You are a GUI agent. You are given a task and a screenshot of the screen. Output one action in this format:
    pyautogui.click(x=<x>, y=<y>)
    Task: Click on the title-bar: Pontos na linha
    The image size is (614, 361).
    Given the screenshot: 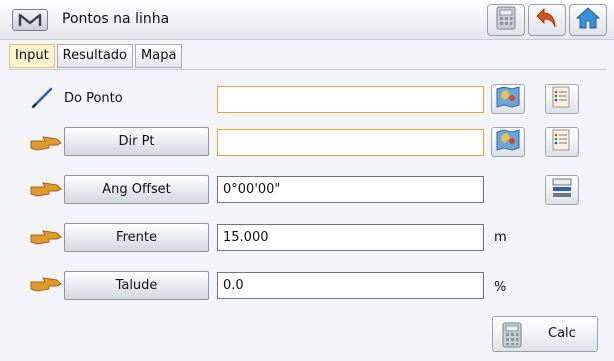 What is the action you would take?
    pyautogui.click(x=307, y=20)
    